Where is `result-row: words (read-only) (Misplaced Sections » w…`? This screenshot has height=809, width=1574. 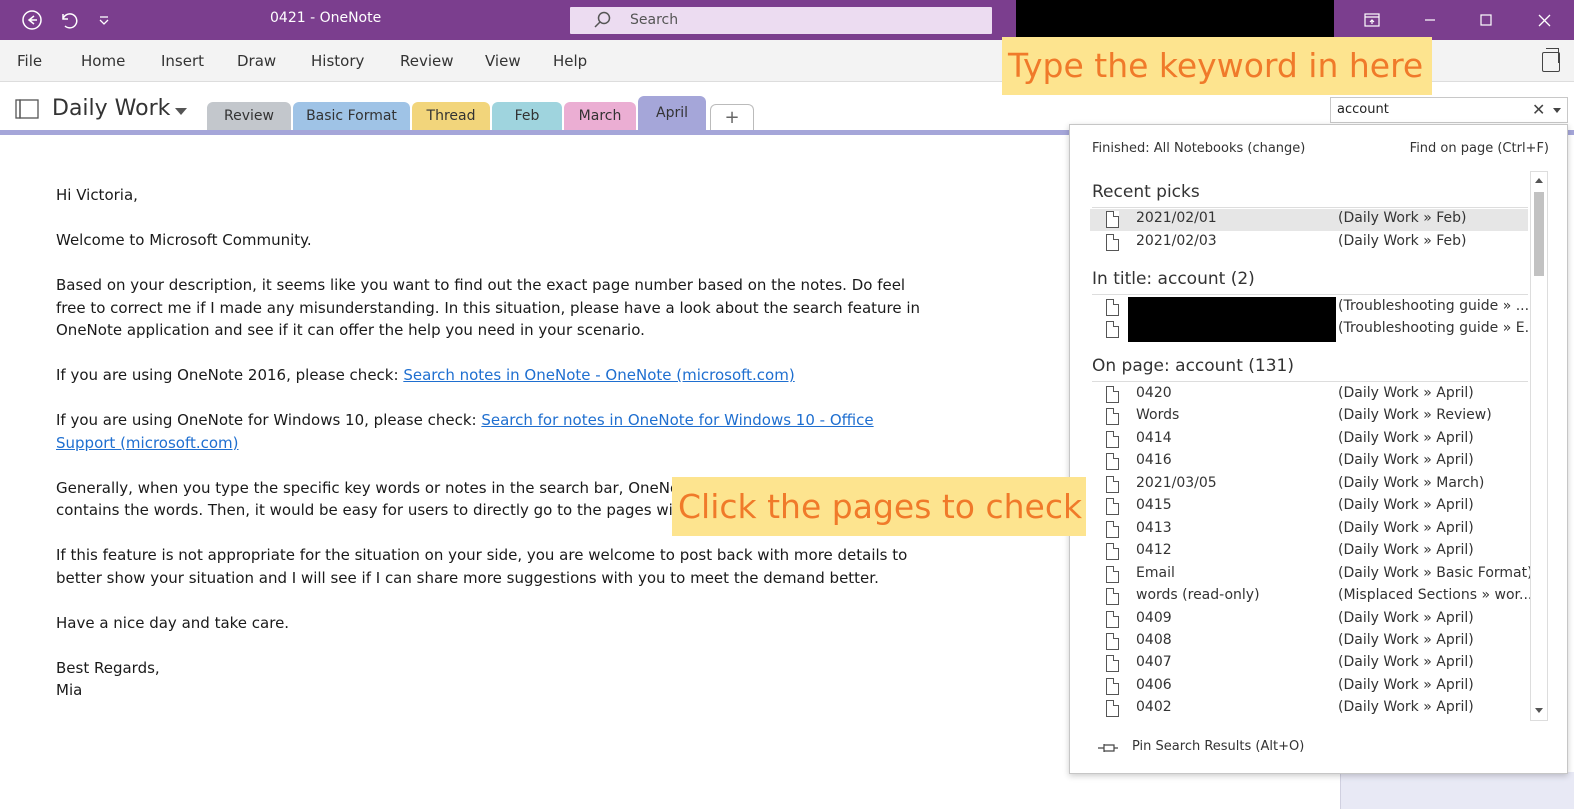
result-row: words (read-only) (Misplaced Sections » w… is located at coordinates (1311, 597).